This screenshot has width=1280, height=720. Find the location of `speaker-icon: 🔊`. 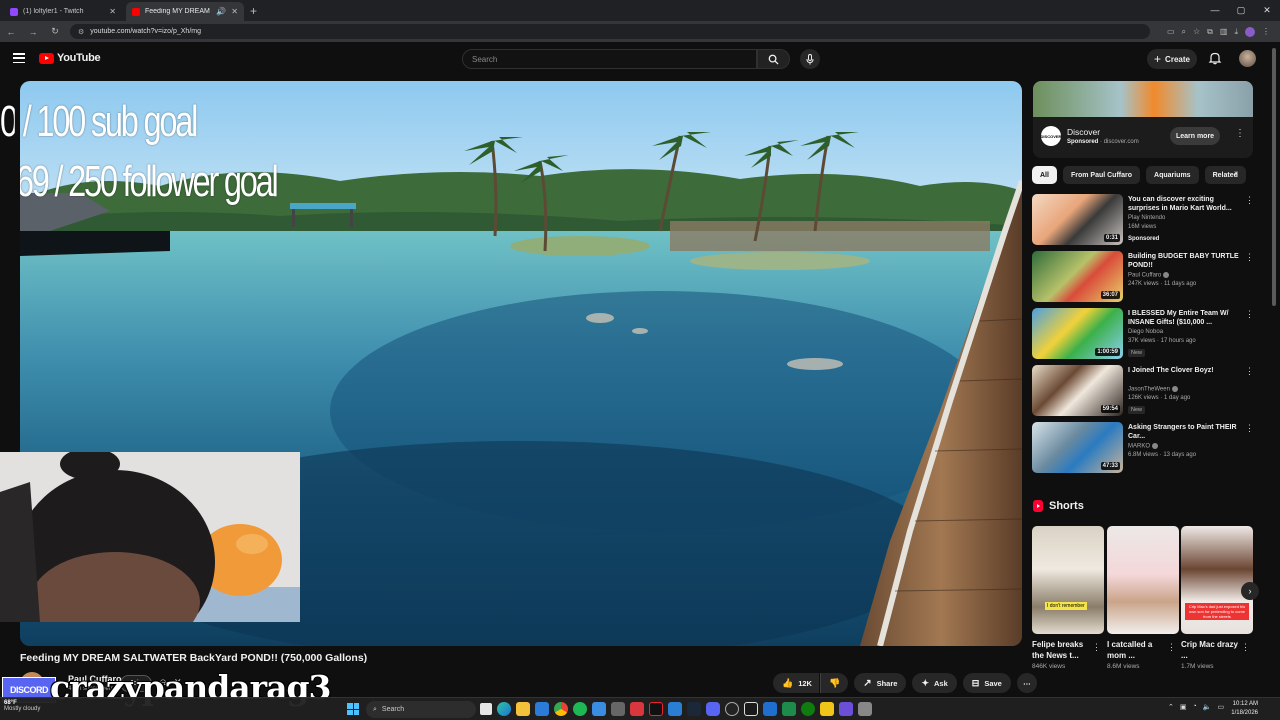

speaker-icon: 🔊 is located at coordinates (221, 11).